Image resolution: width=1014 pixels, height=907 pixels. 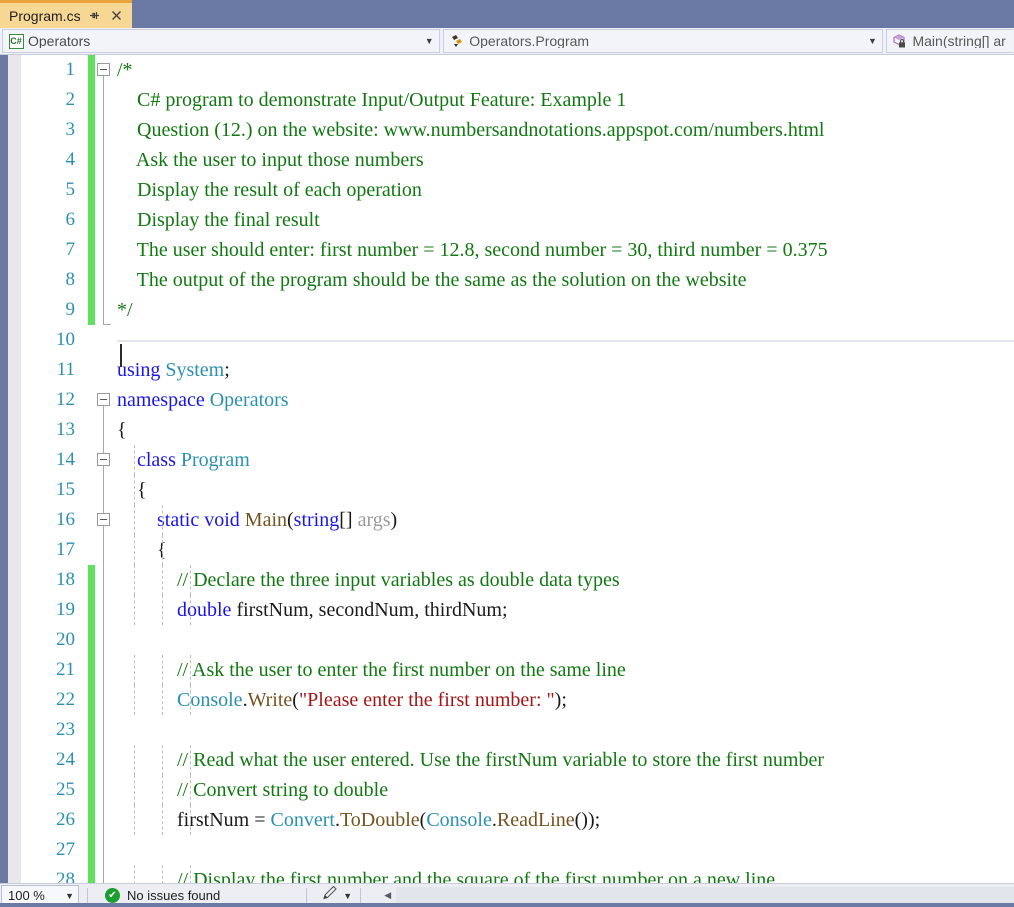 I want to click on project-dropdown: C# Operators ▼, so click(x=221, y=41).